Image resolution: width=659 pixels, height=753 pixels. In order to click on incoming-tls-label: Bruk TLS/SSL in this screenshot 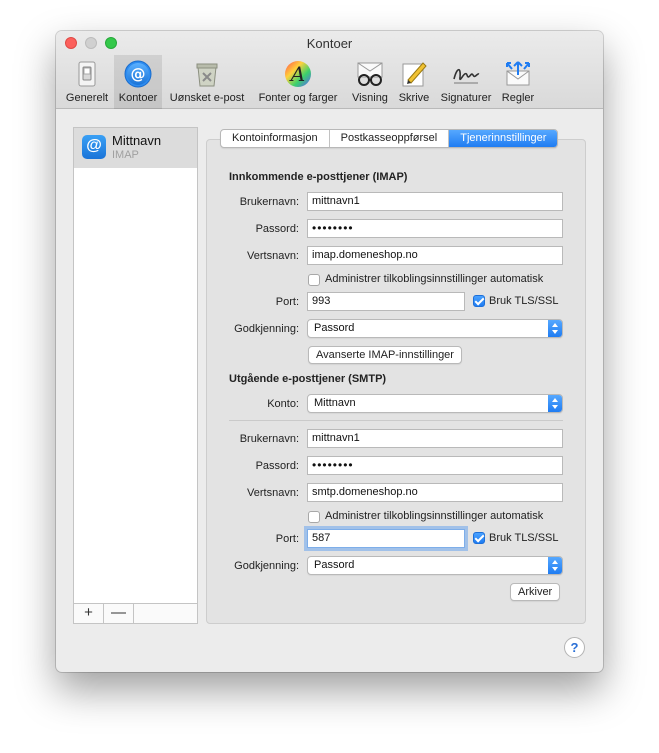, I will do `click(524, 301)`.